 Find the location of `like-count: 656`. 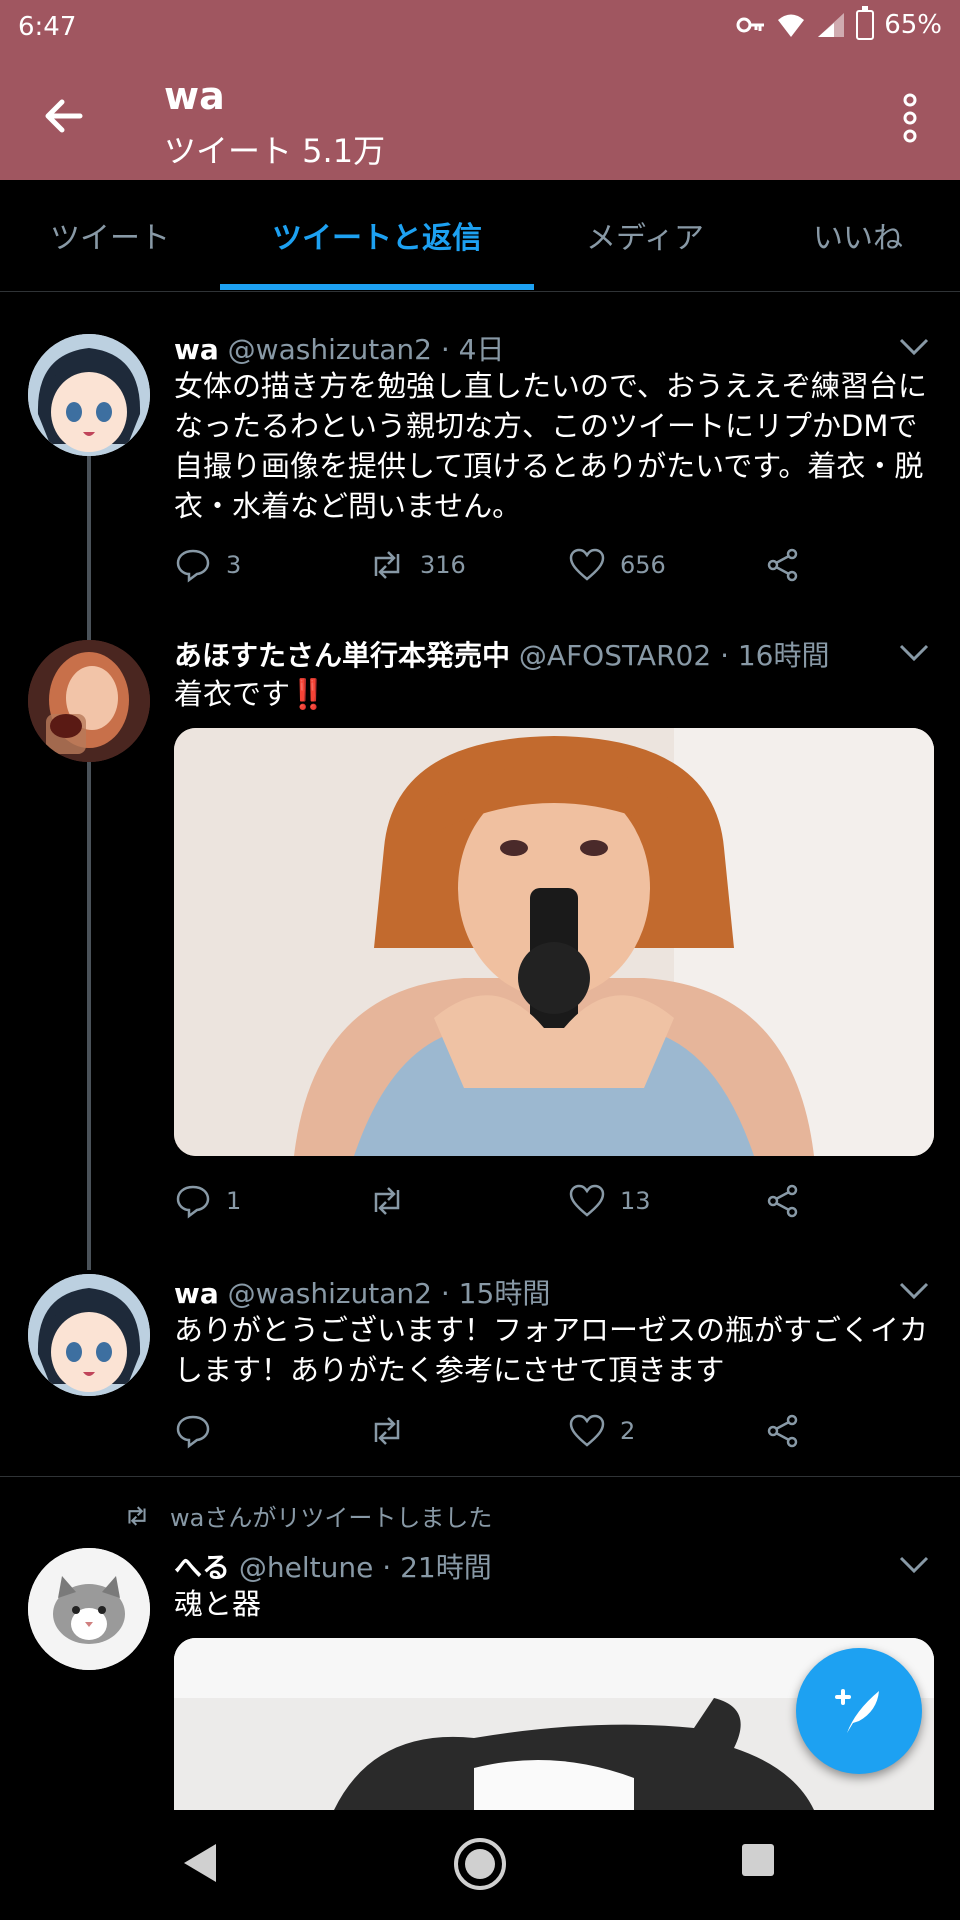

like-count: 656 is located at coordinates (643, 565).